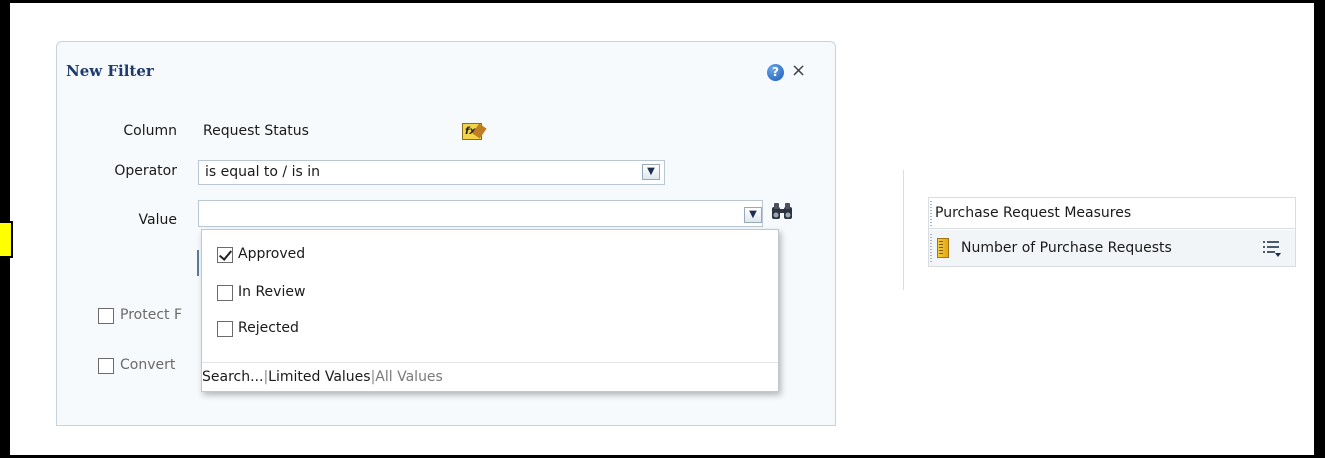  Describe the element at coordinates (782, 211) in the screenshot. I see `binoculars-search-icon` at that location.